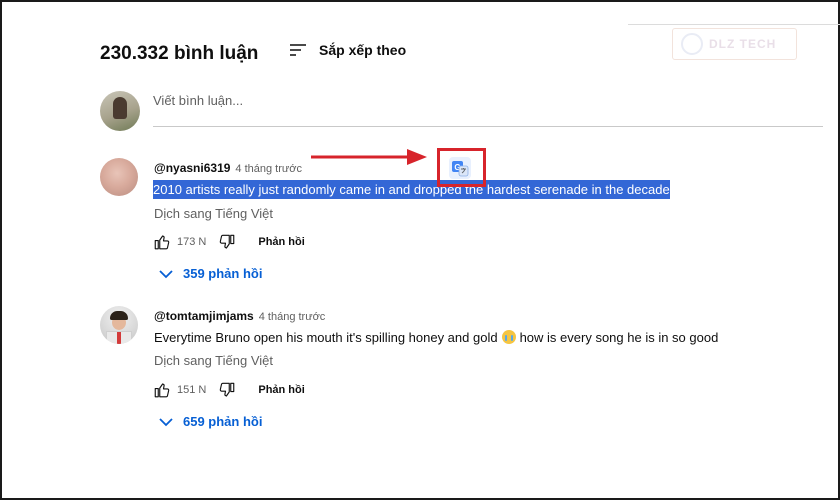  Describe the element at coordinates (488, 99) in the screenshot. I see `comment-input` at that location.